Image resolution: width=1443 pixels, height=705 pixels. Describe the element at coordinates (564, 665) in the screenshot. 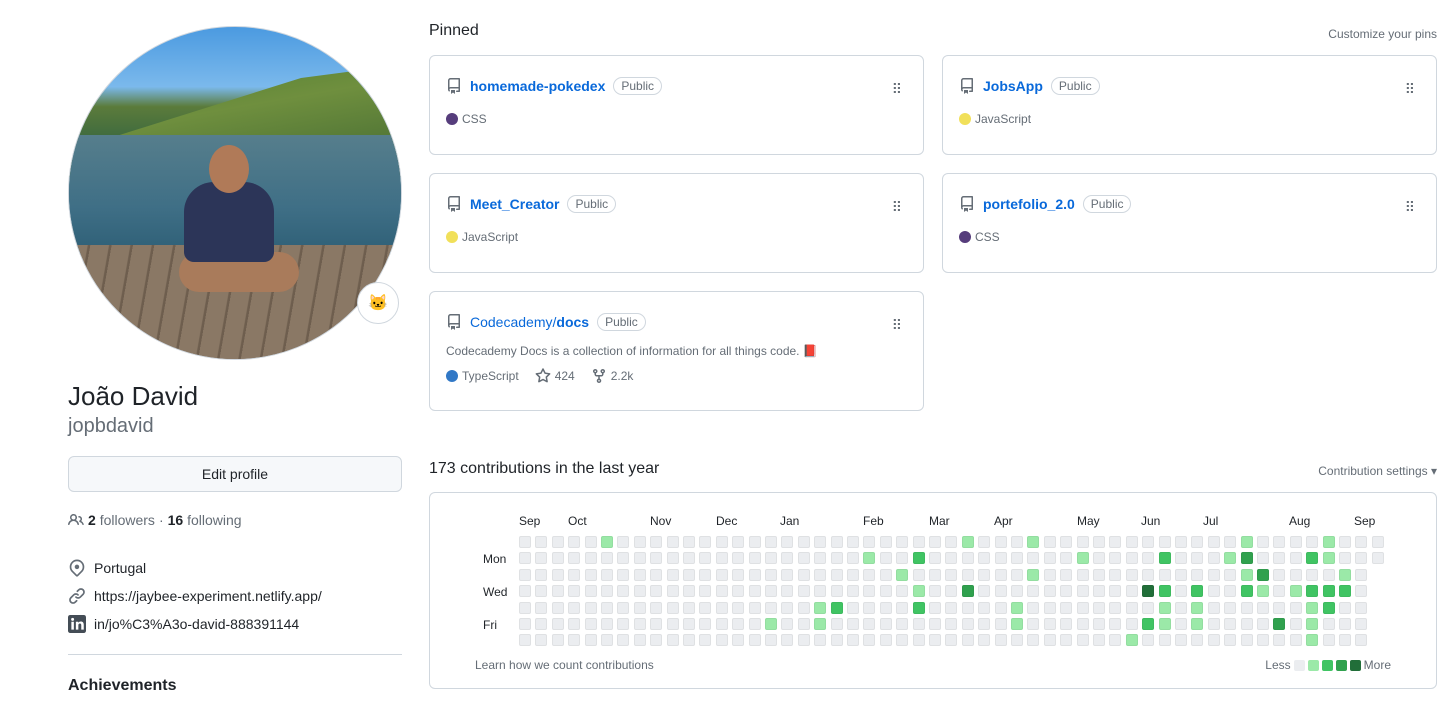

I see `learn-contributions-link: Learn how we count contributions` at that location.